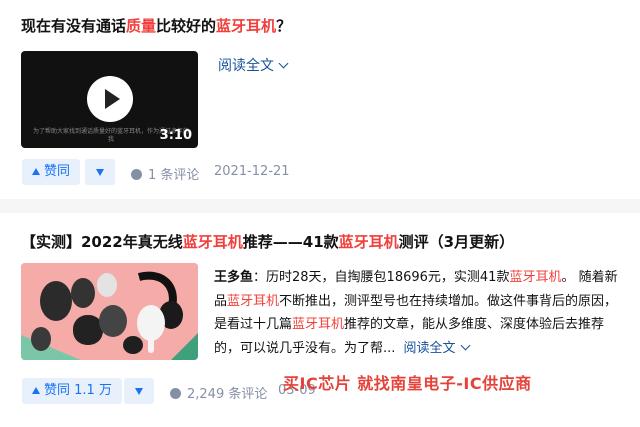 The width and height of the screenshot is (640, 427). I want to click on title-highlight: 质量, so click(141, 26).